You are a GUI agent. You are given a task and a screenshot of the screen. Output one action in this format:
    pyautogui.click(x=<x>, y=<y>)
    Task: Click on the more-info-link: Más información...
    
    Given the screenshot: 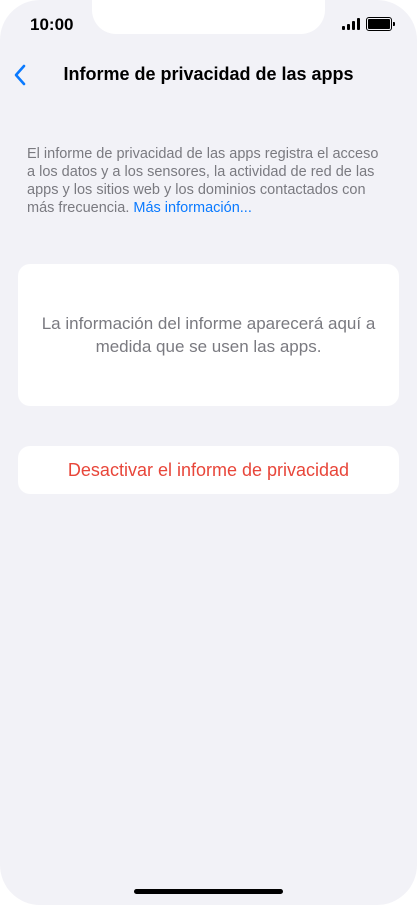 What is the action you would take?
    pyautogui.click(x=192, y=208)
    